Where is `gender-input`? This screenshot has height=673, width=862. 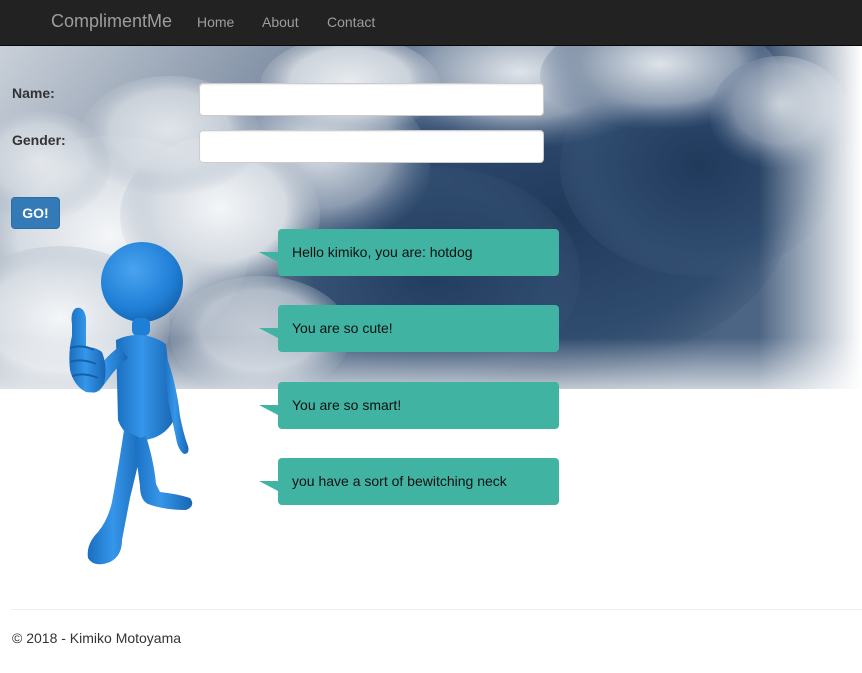
gender-input is located at coordinates (371, 146).